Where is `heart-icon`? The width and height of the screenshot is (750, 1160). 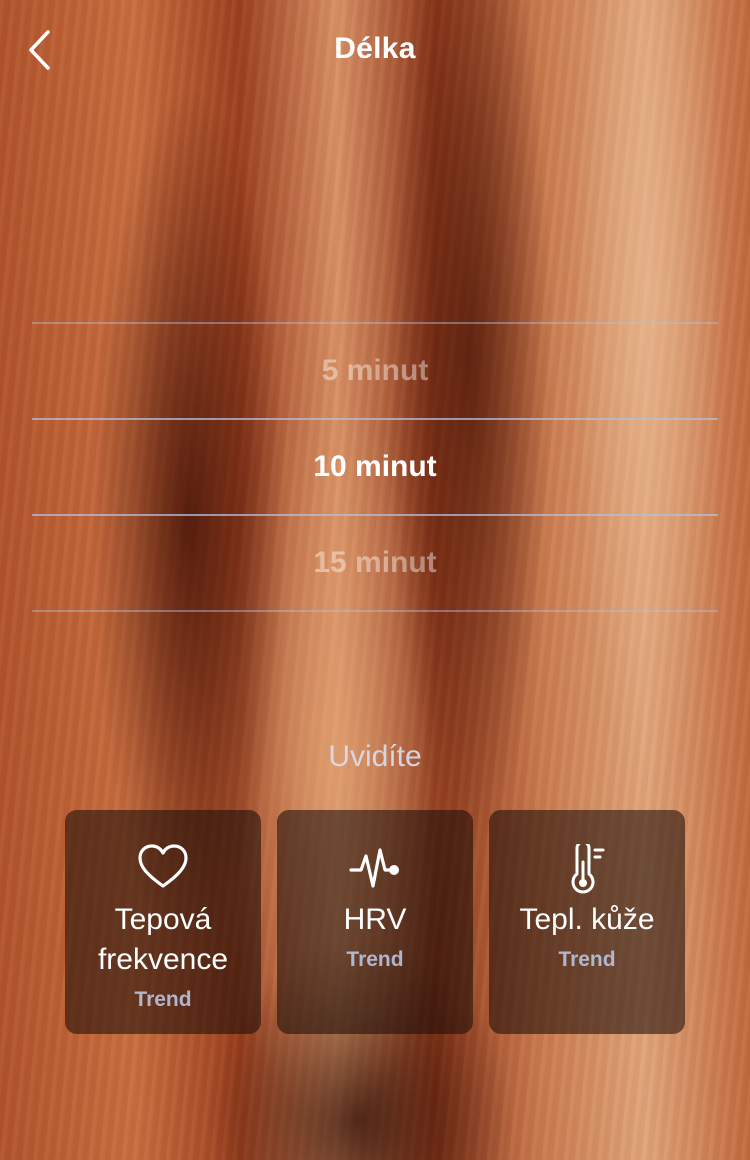 heart-icon is located at coordinates (163, 868).